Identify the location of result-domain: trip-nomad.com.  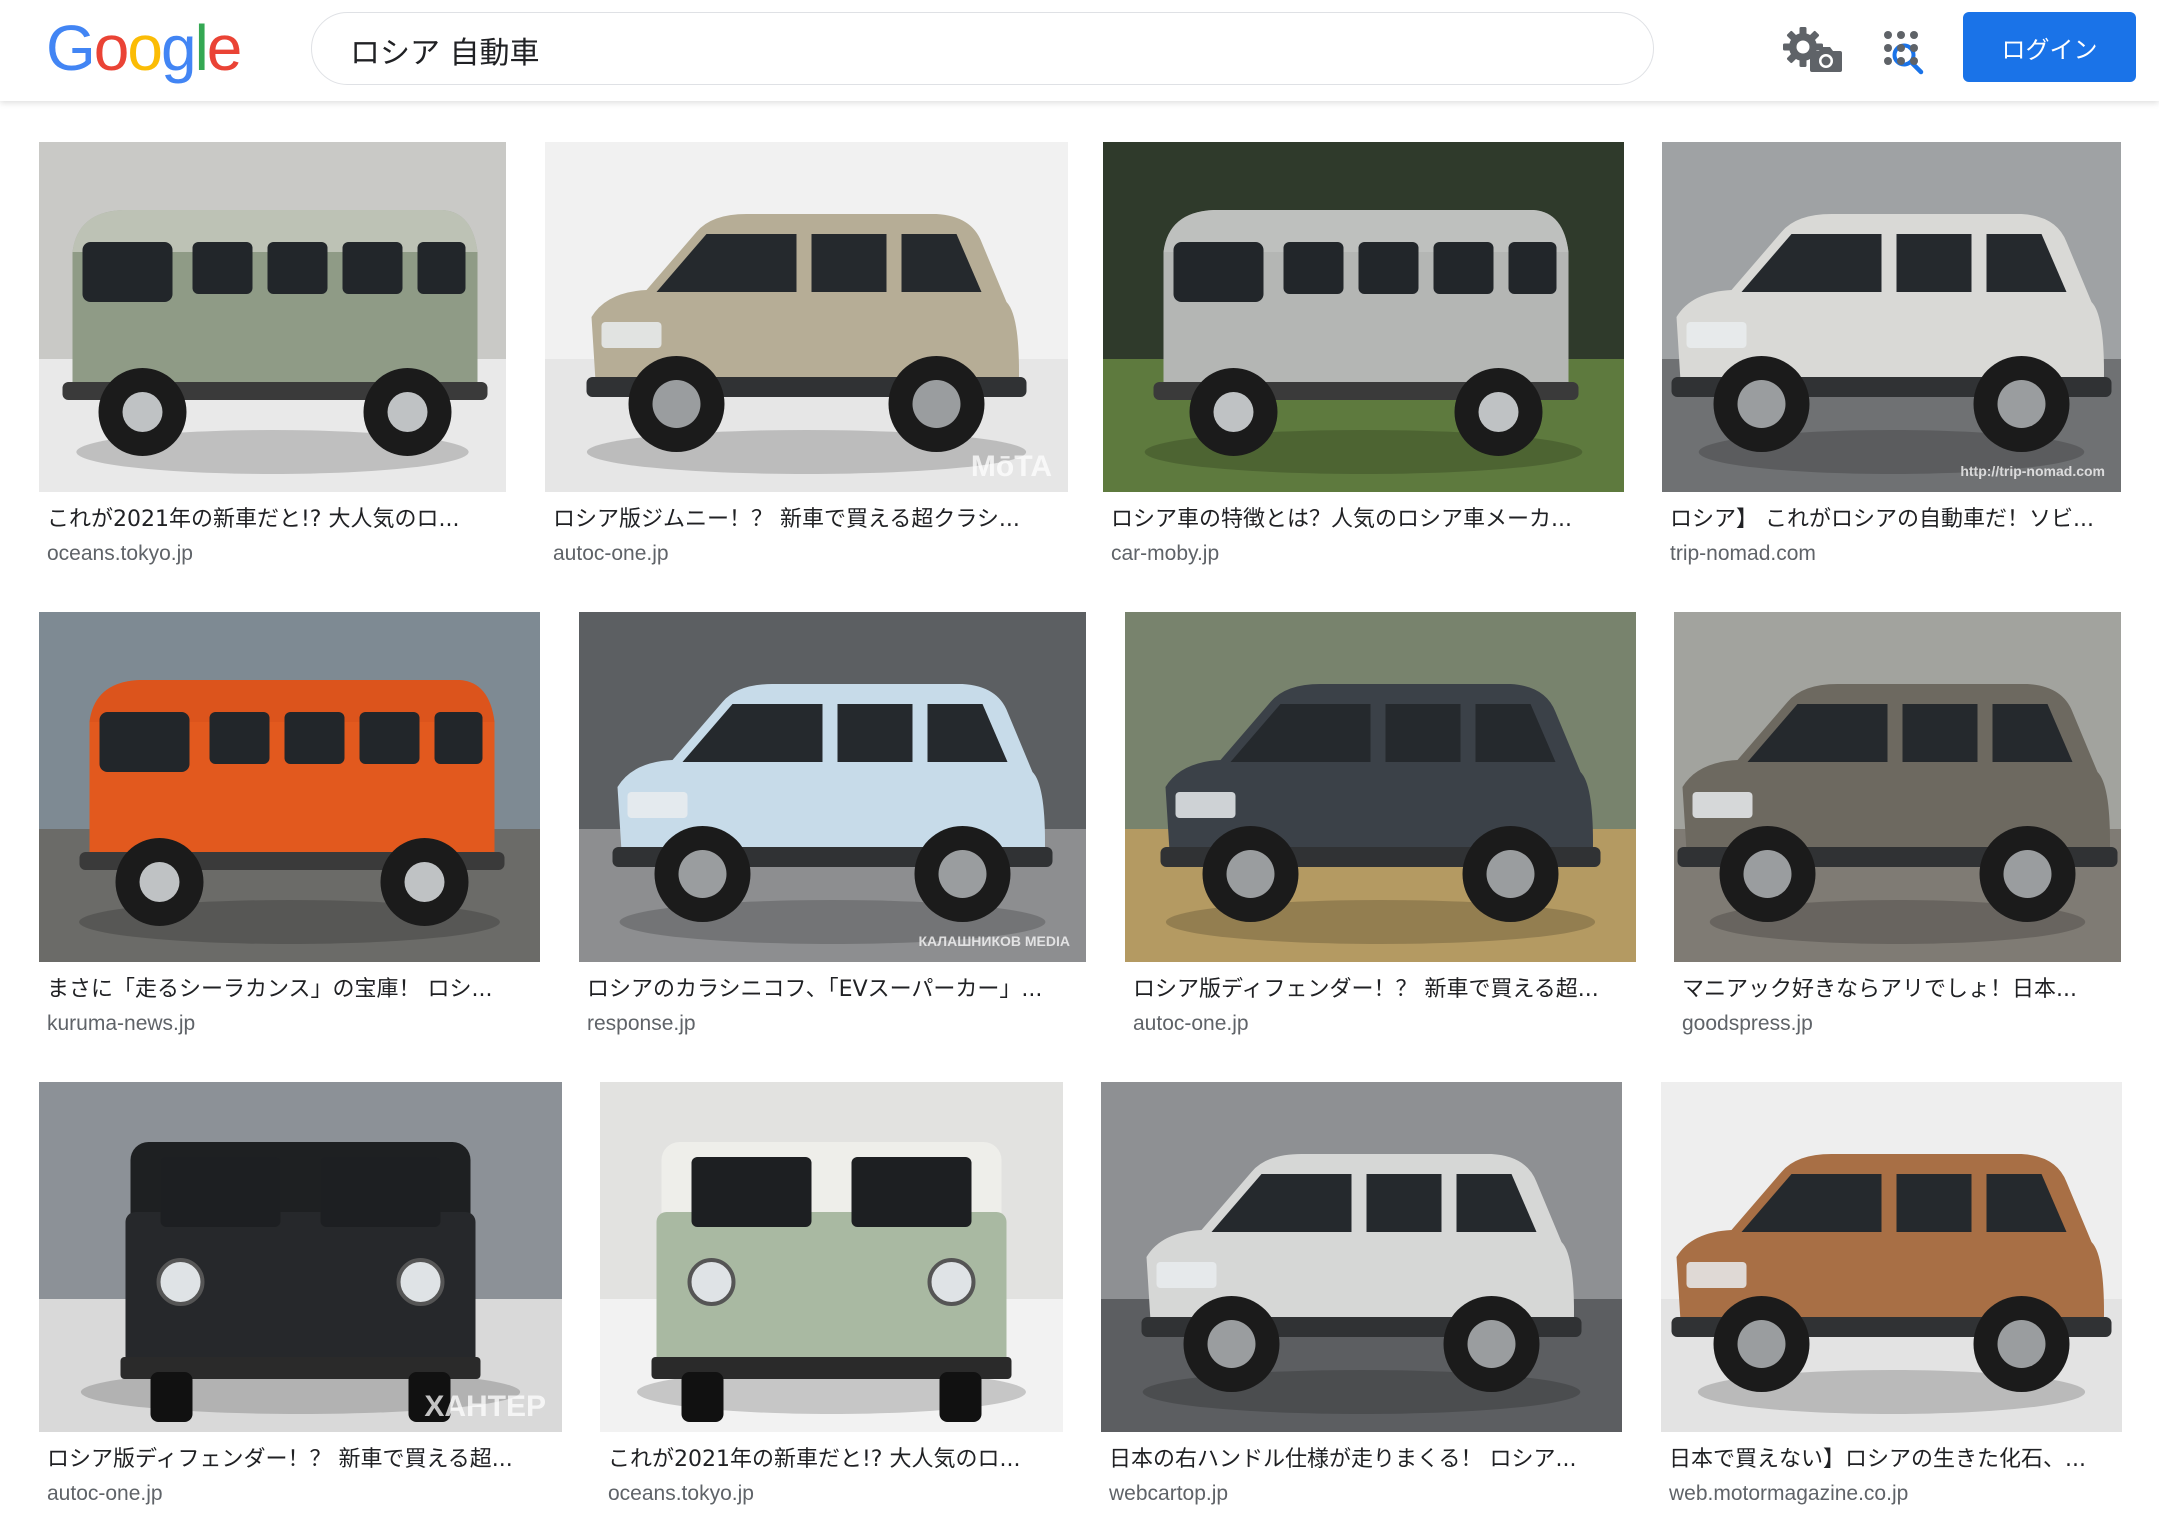
(1893, 554).